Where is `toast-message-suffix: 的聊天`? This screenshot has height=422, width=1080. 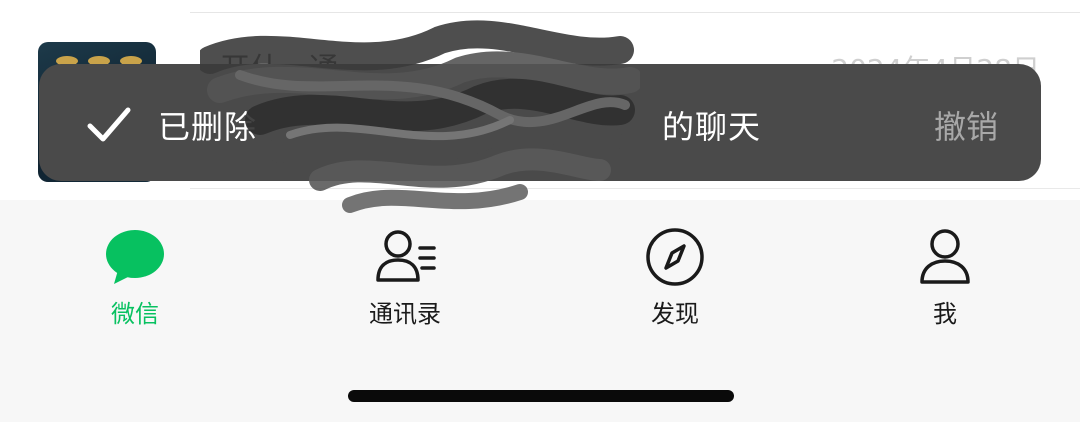
toast-message-suffix: 的聊天 is located at coordinates (712, 127).